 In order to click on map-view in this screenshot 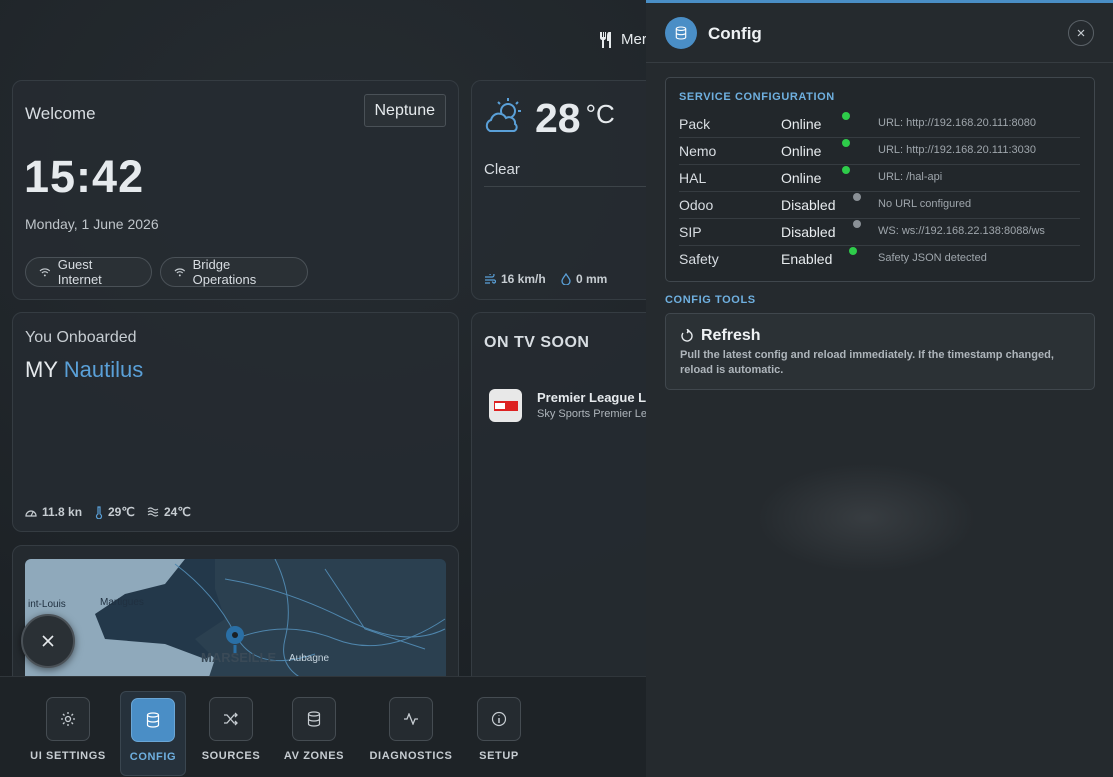, I will do `click(235, 624)`.